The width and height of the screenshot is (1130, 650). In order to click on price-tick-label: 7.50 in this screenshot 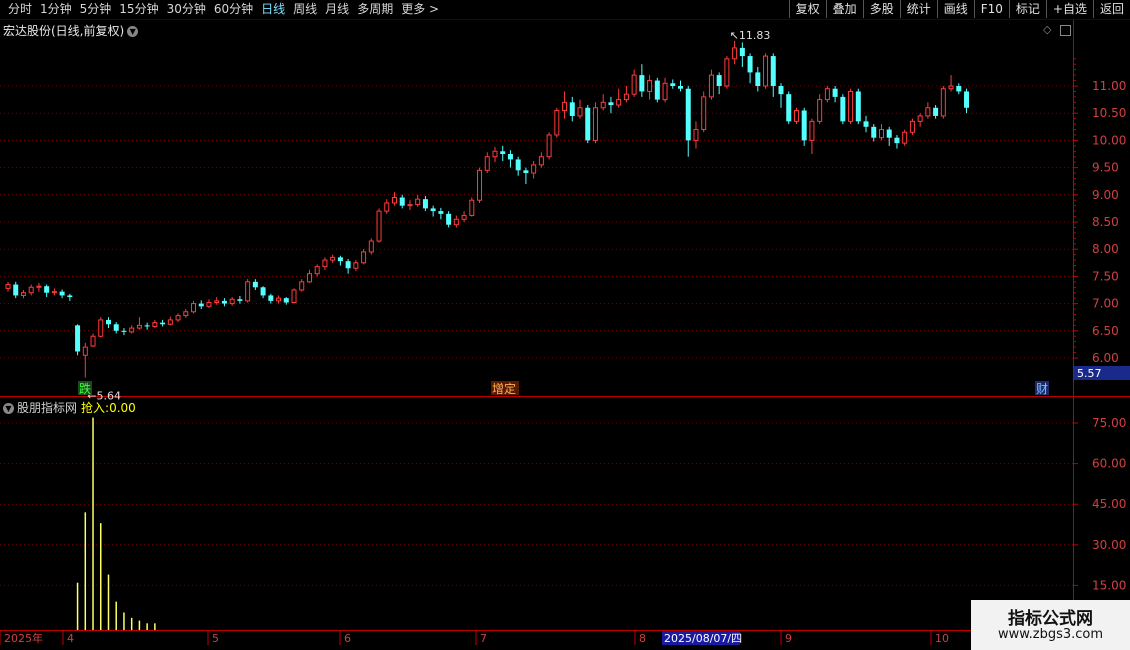, I will do `click(1105, 276)`.